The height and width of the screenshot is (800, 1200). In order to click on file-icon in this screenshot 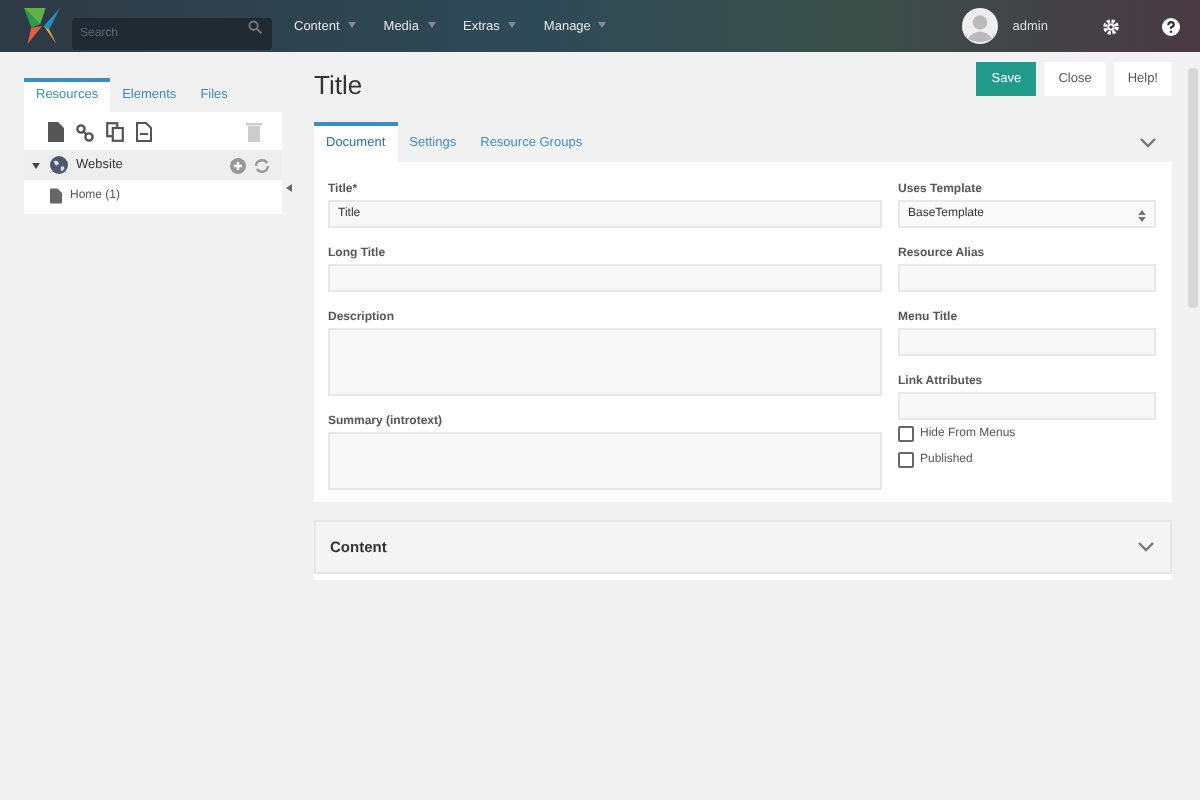, I will do `click(144, 132)`.